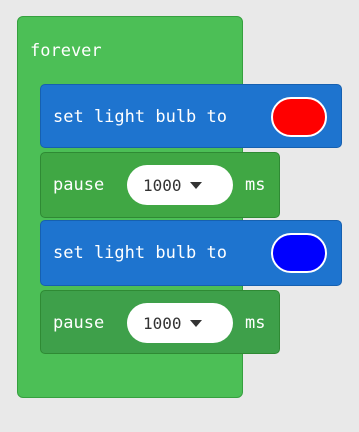  I want to click on blue-color-picker, so click(299, 253).